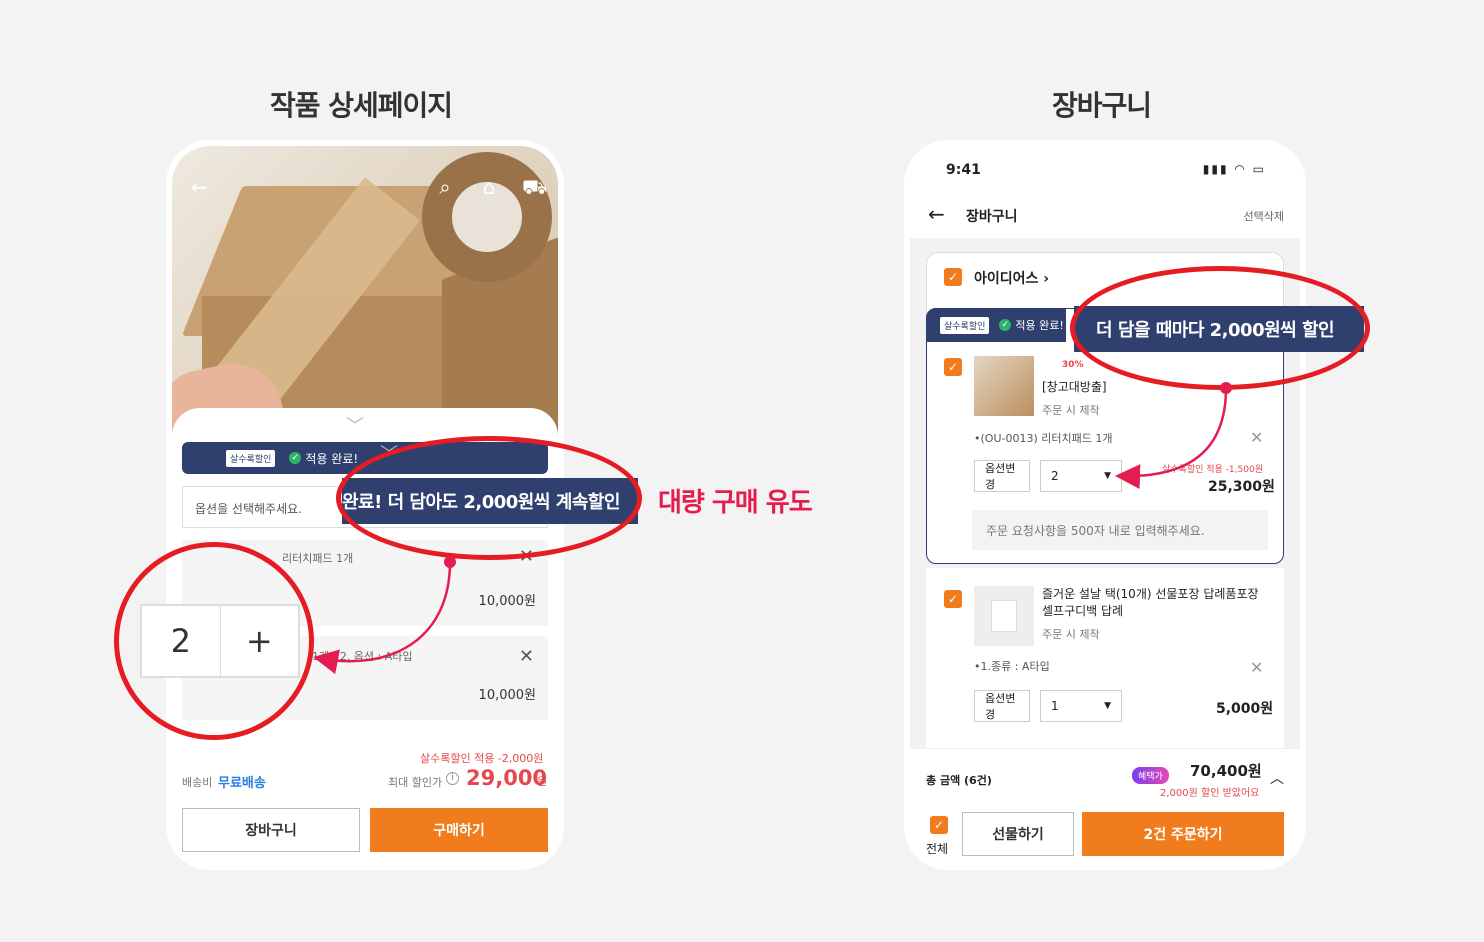  I want to click on item2-option: •1.종류 : A타입, so click(1012, 666).